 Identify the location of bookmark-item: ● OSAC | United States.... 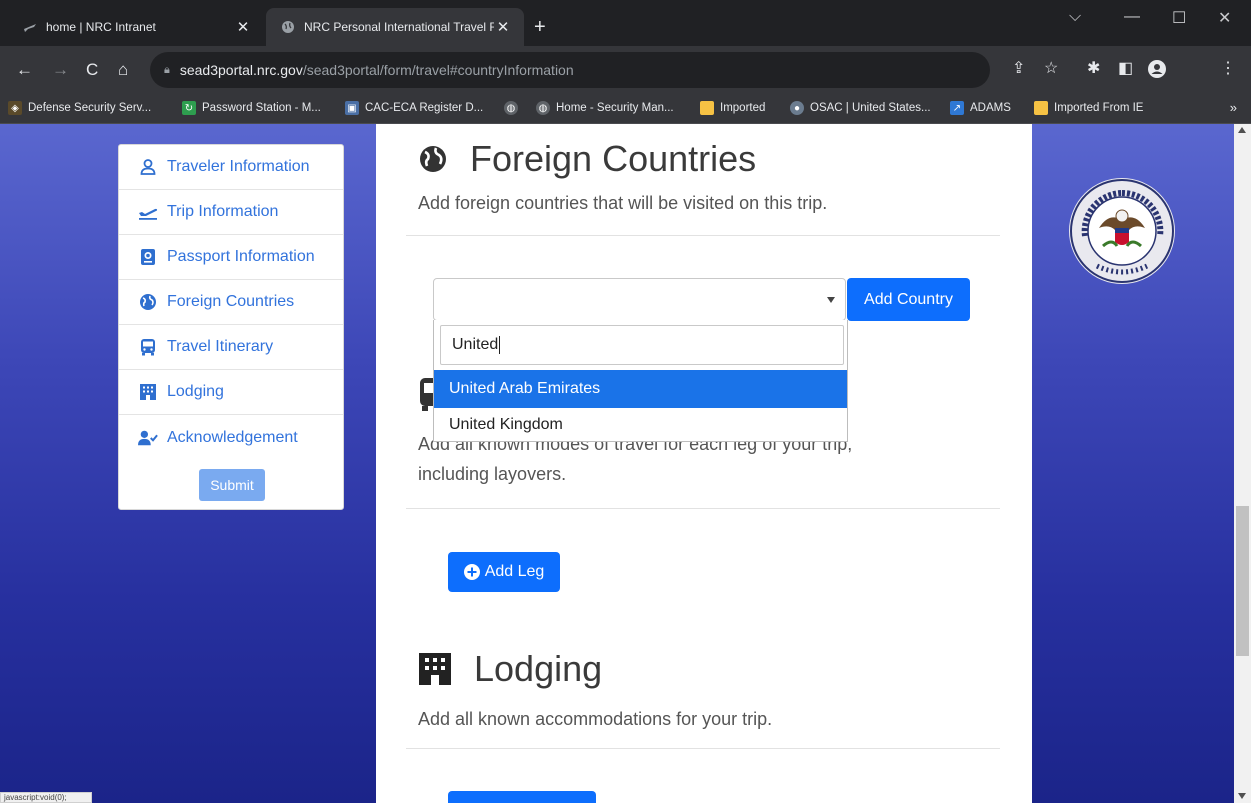
(860, 108).